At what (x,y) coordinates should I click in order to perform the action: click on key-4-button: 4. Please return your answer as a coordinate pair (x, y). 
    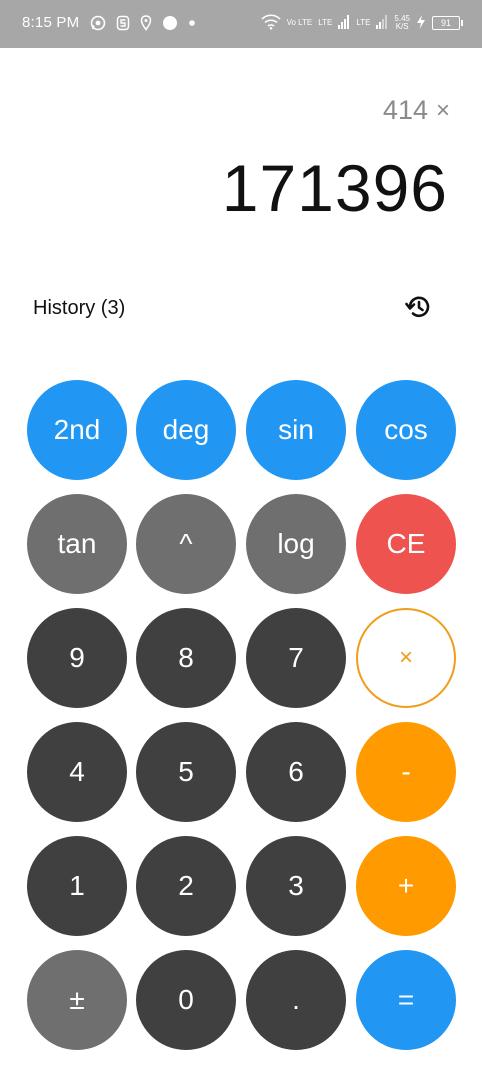
    Looking at the image, I should click on (77, 772).